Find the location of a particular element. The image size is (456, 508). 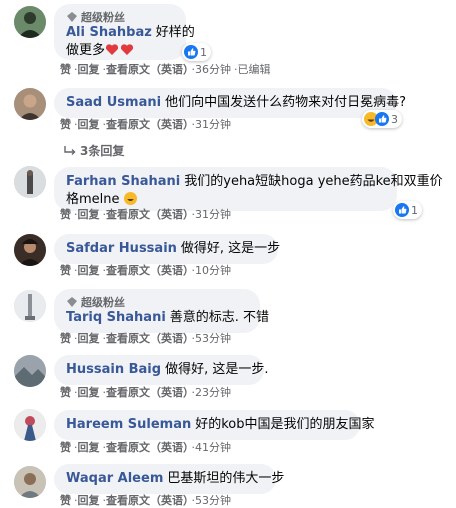

comment-text: 我们的yeha短缺hoga yehe药品ke和双重价 is located at coordinates (313, 181).